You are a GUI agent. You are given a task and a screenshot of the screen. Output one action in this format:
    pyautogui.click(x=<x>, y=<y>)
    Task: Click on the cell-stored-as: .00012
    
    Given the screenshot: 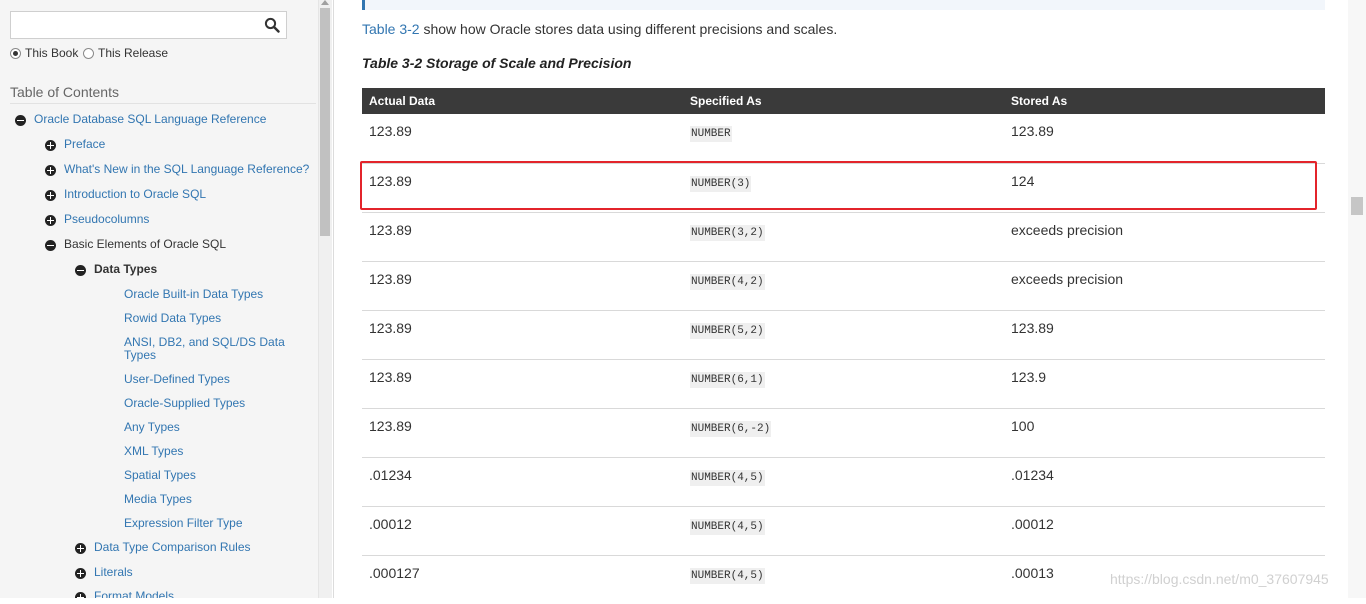 What is the action you would take?
    pyautogui.click(x=1164, y=531)
    